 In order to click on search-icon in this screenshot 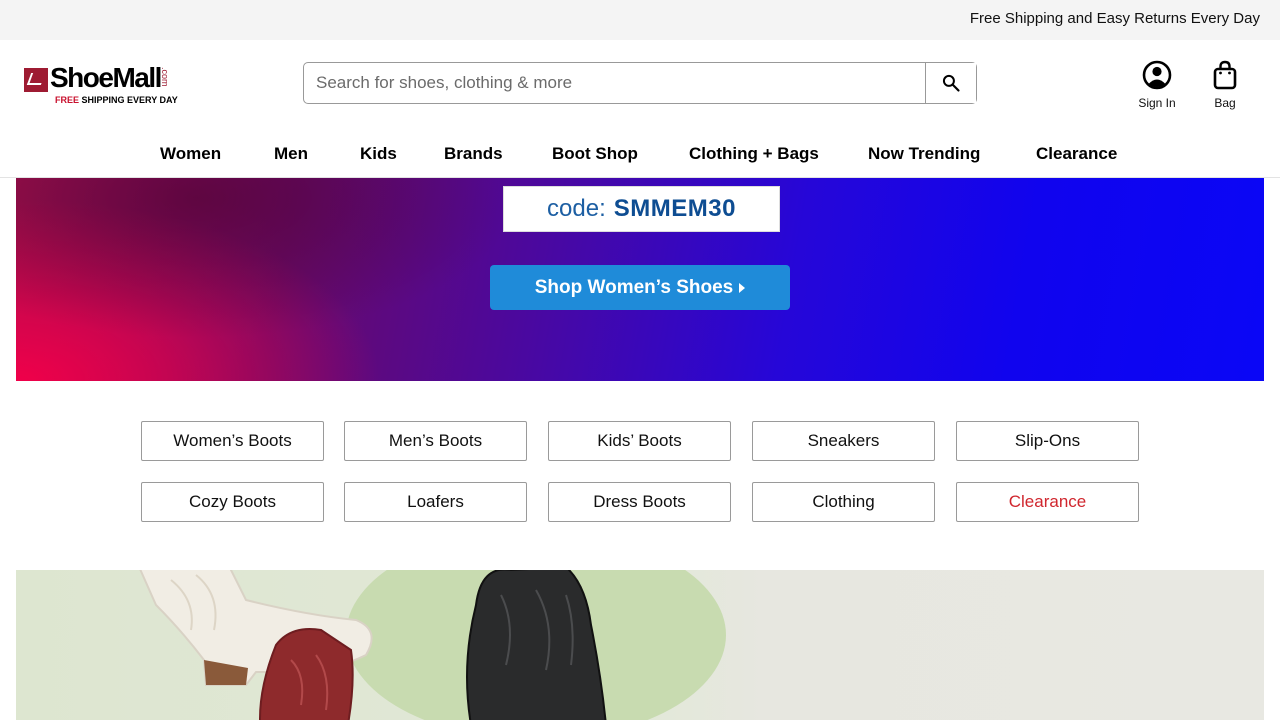, I will do `click(951, 83)`.